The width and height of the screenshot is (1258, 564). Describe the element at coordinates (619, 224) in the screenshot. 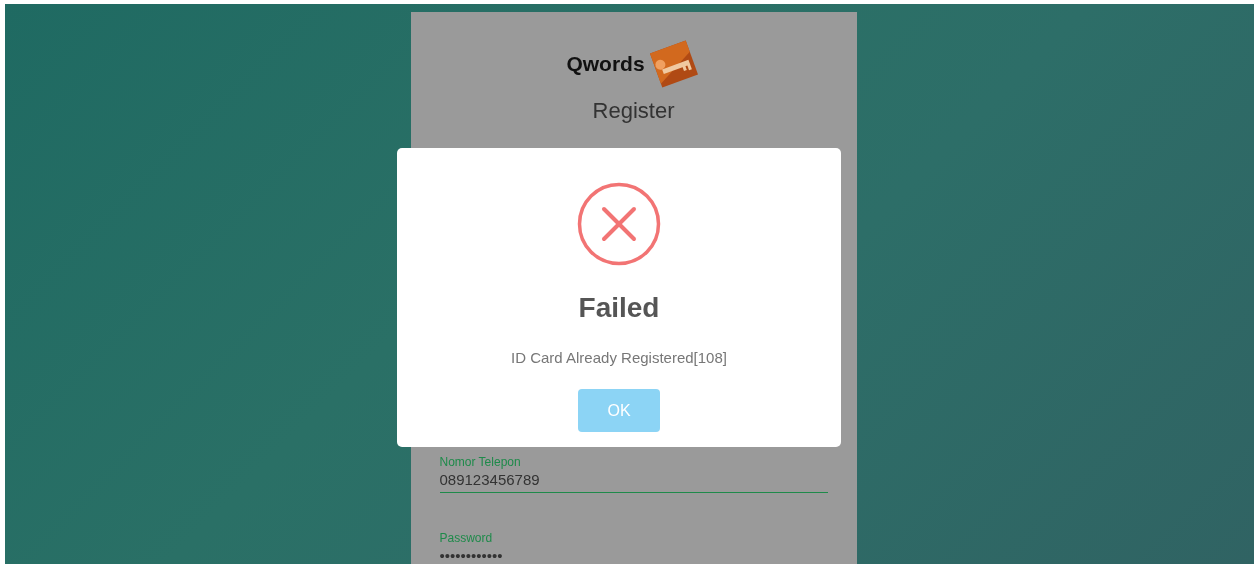

I see `error-icon` at that location.